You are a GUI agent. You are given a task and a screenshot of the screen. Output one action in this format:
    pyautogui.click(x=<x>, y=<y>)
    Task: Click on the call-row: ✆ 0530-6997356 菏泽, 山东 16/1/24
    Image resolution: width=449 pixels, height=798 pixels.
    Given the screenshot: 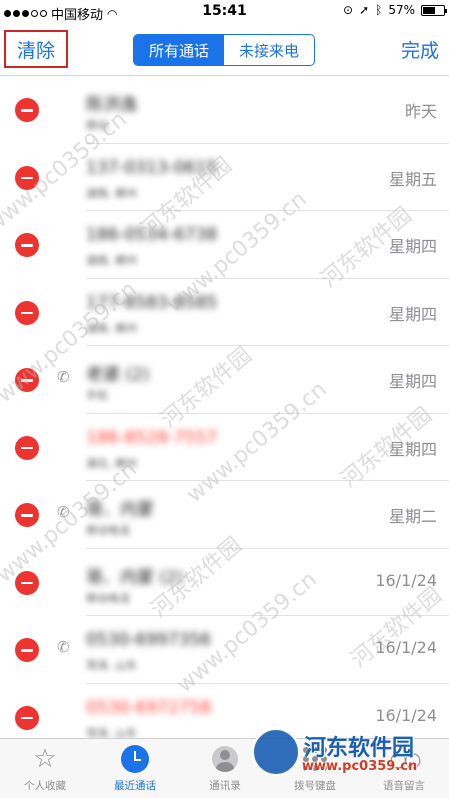 What is the action you would take?
    pyautogui.click(x=224, y=650)
    